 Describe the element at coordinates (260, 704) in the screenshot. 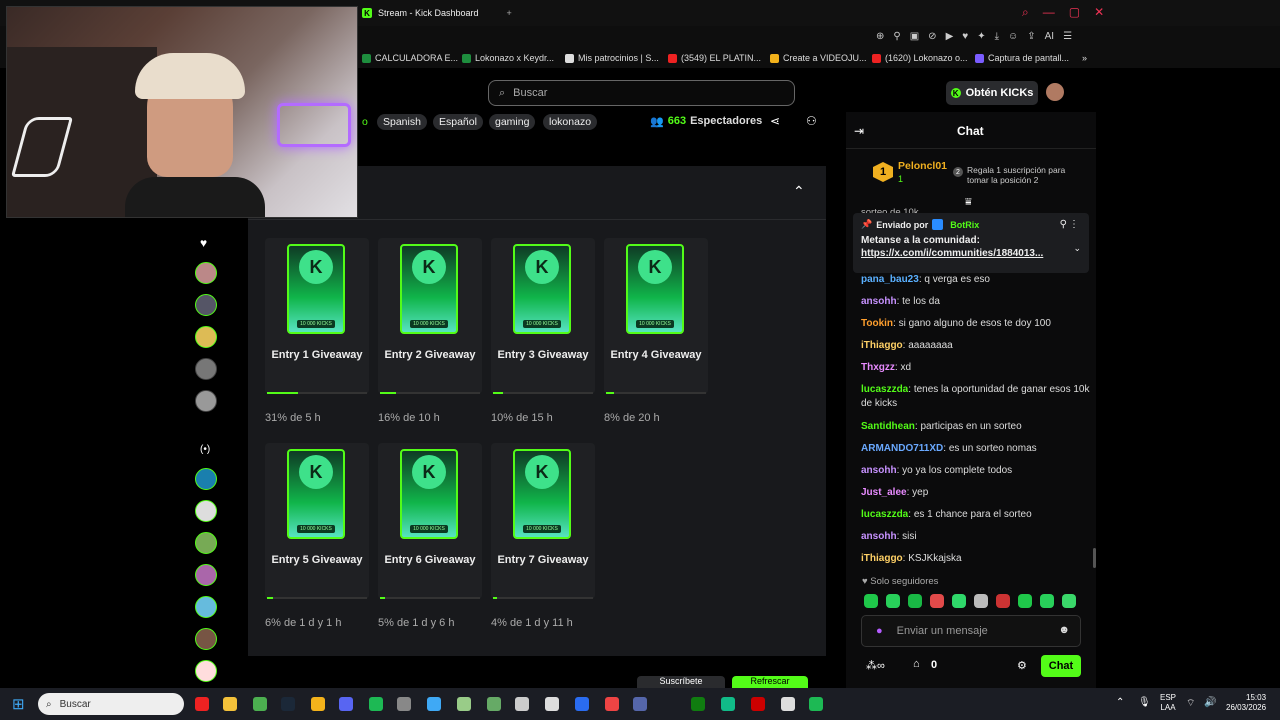

I see `chrome-icon` at that location.